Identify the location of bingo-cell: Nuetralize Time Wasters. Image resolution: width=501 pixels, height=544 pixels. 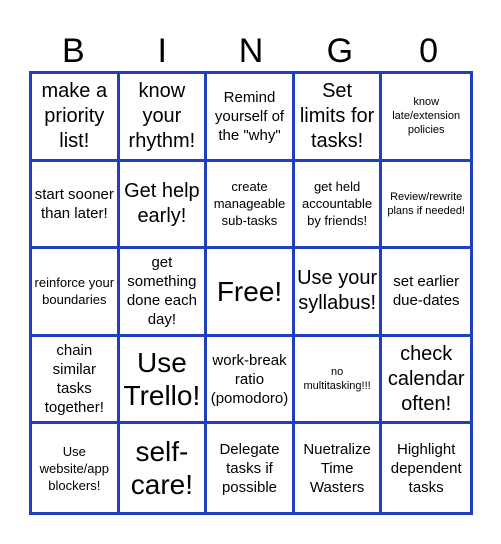
(339, 468).